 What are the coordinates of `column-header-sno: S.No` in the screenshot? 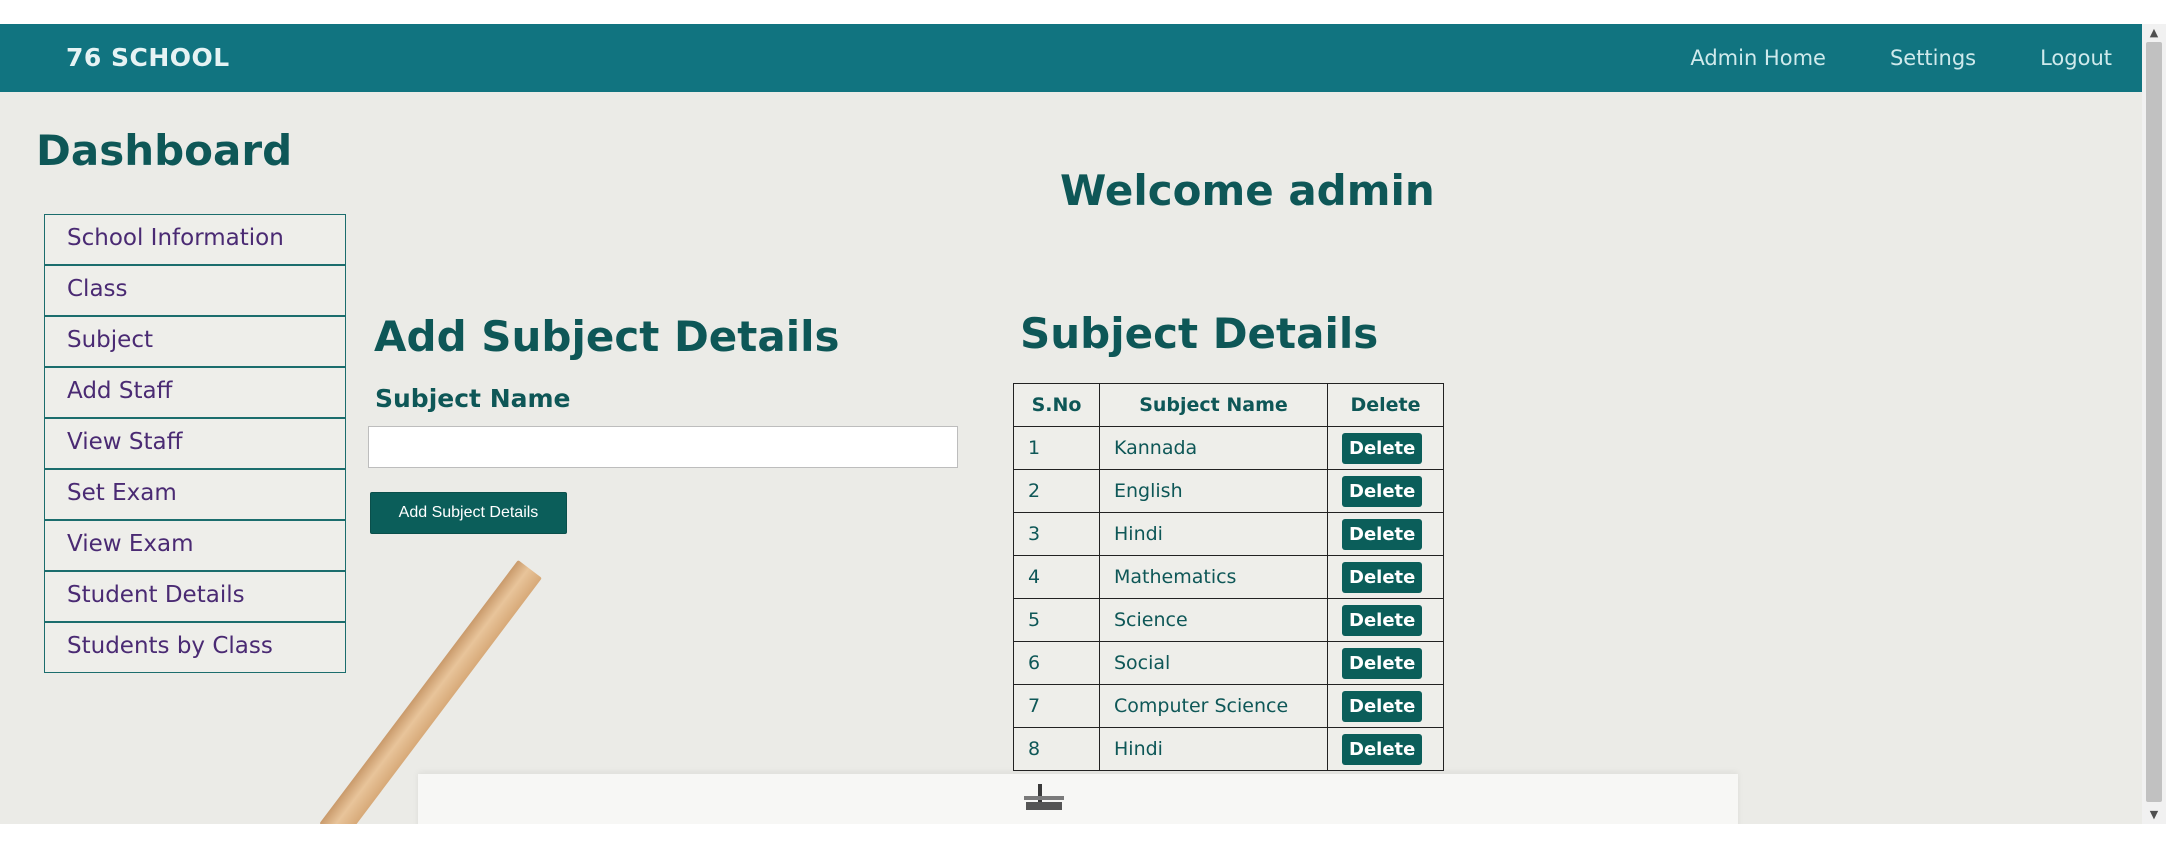 It's located at (1056, 405).